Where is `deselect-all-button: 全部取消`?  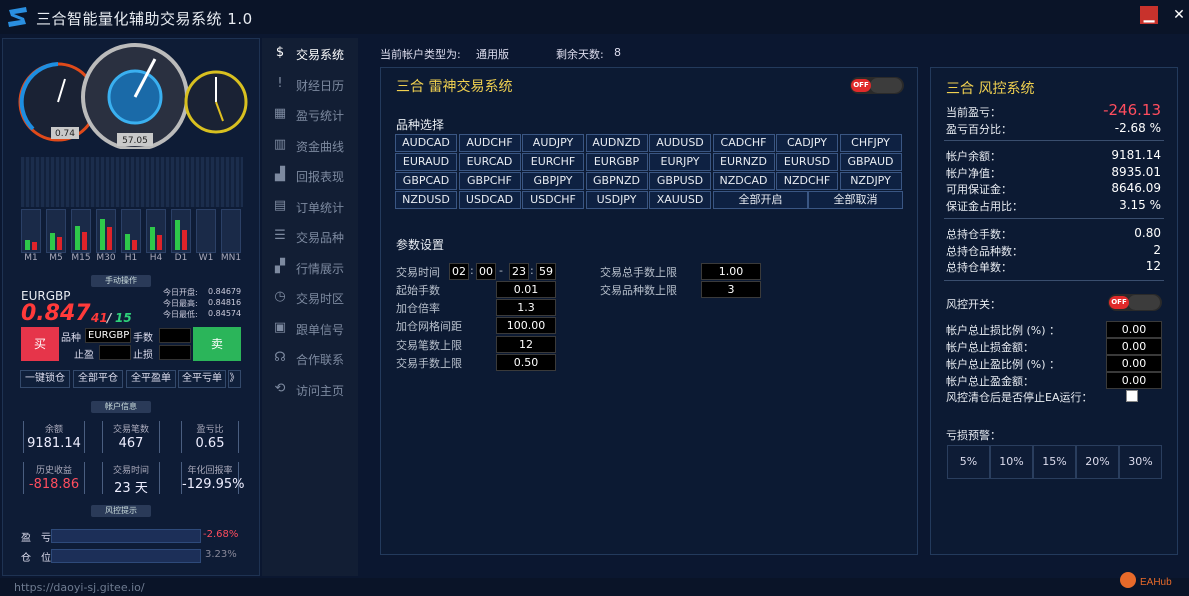 deselect-all-button: 全部取消 is located at coordinates (855, 200).